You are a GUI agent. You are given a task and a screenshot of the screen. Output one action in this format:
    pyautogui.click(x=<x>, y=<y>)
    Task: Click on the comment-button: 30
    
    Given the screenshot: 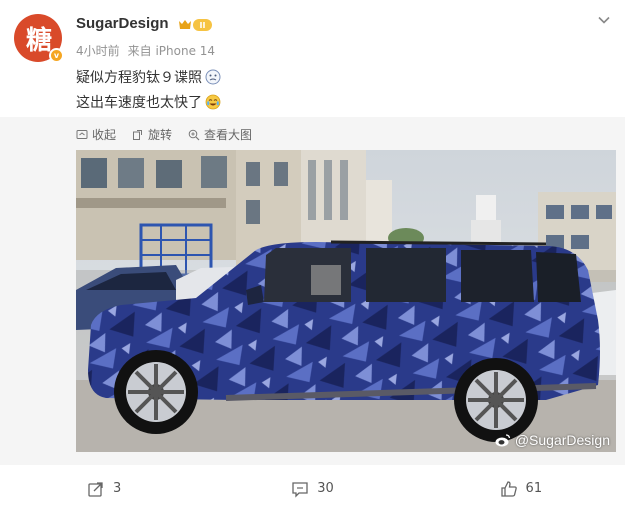 What is the action you would take?
    pyautogui.click(x=312, y=488)
    